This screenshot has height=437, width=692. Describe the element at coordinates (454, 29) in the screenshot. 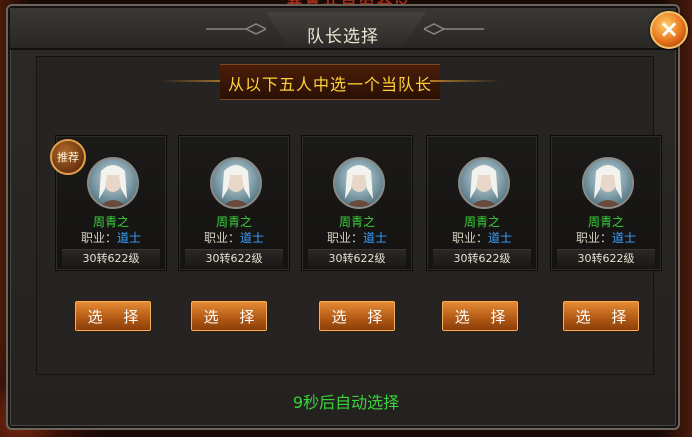

I see `title-right-ornament` at that location.